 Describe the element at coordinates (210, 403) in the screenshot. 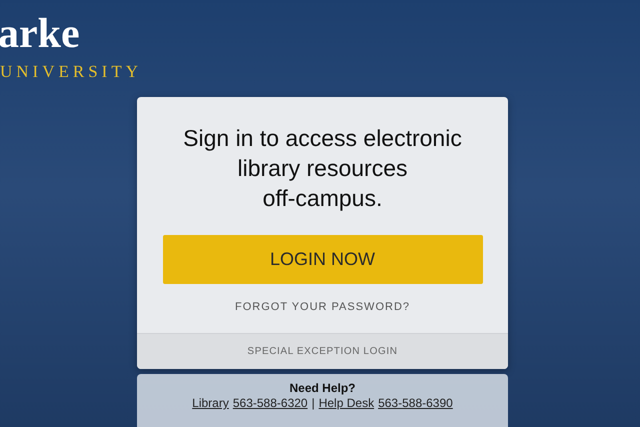

I see `contact-label-link: Library` at that location.